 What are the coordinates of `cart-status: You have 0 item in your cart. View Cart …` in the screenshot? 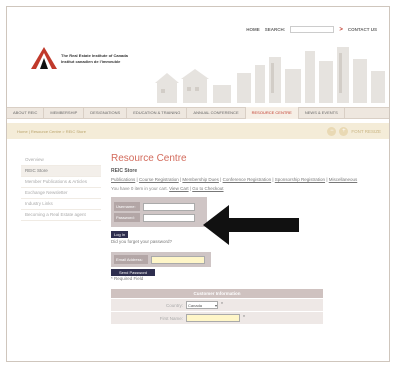 It's located at (167, 188).